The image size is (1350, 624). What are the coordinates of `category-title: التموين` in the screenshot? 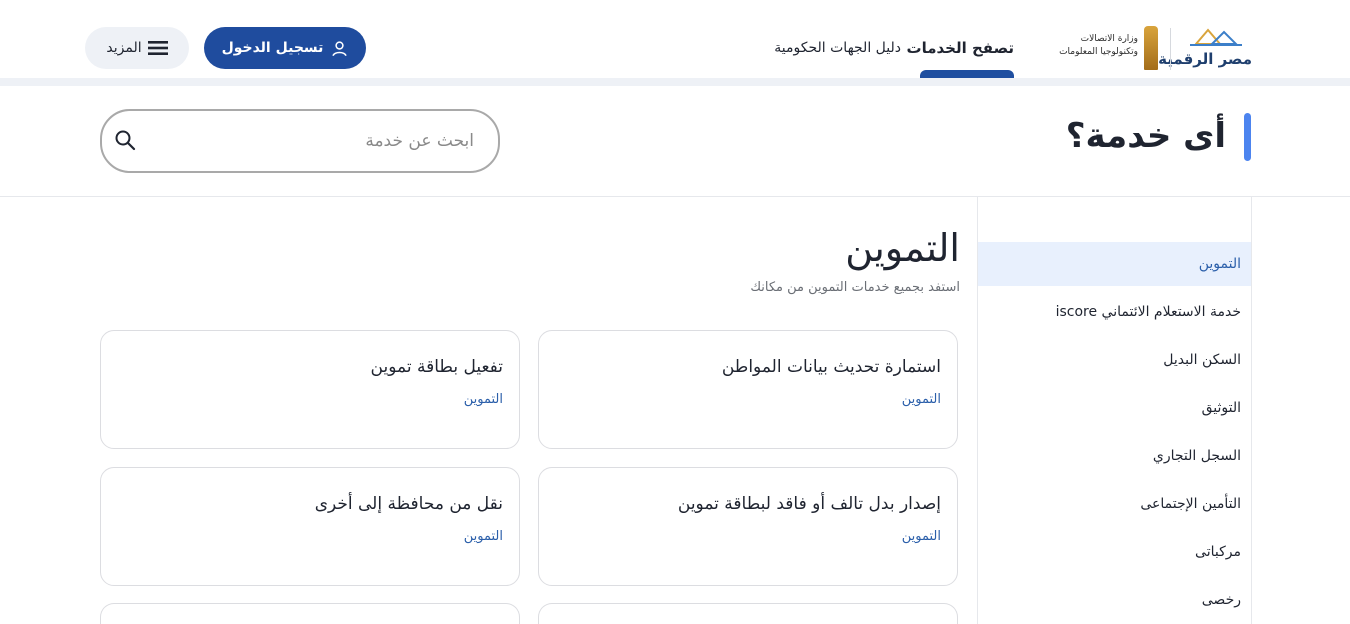 It's located at (902, 248).